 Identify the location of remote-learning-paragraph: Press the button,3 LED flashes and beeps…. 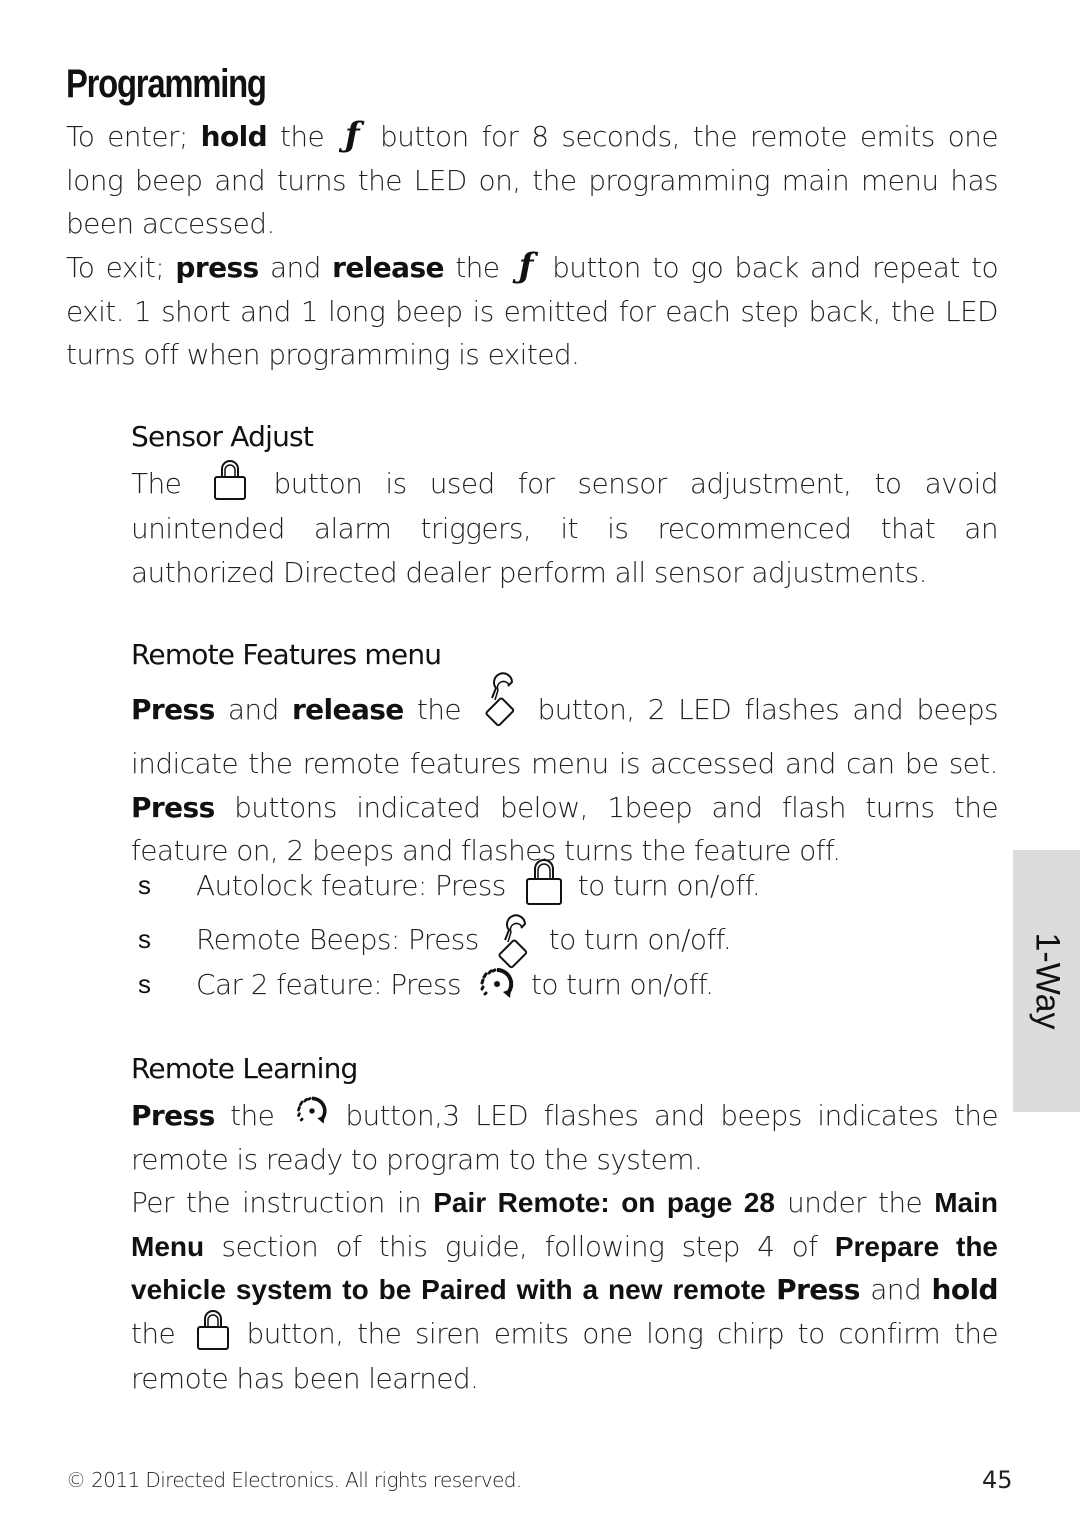
(565, 1137).